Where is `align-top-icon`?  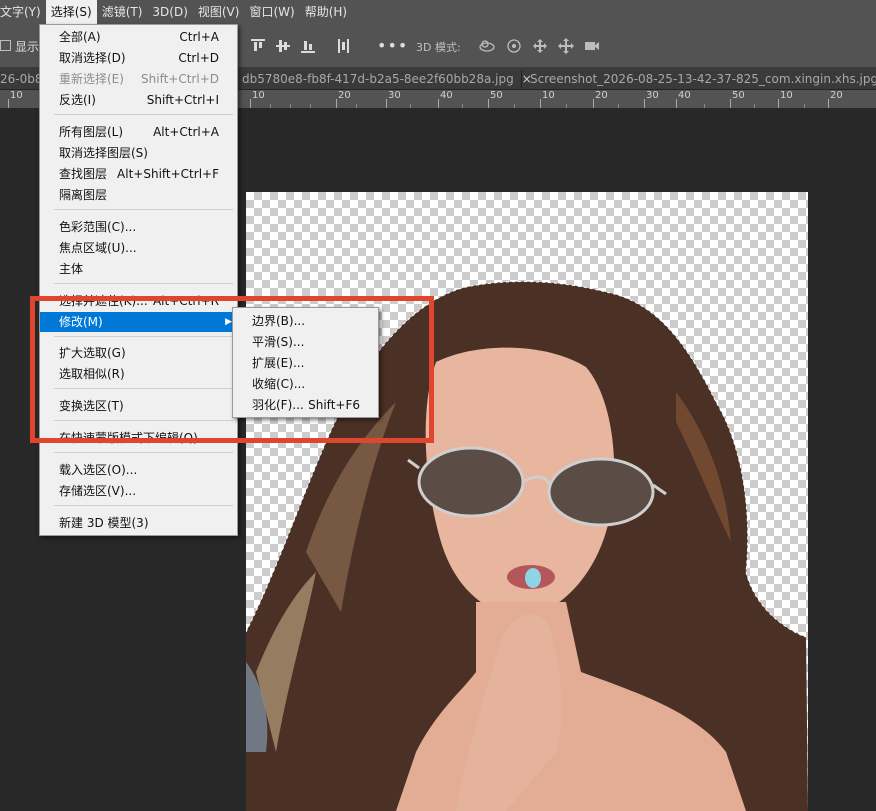
align-top-icon is located at coordinates (258, 46).